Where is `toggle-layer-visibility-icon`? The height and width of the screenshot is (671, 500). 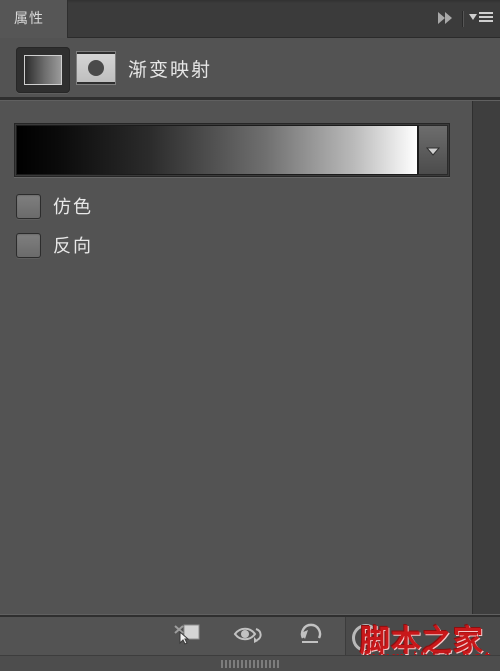 toggle-layer-visibility-icon is located at coordinates (249, 636).